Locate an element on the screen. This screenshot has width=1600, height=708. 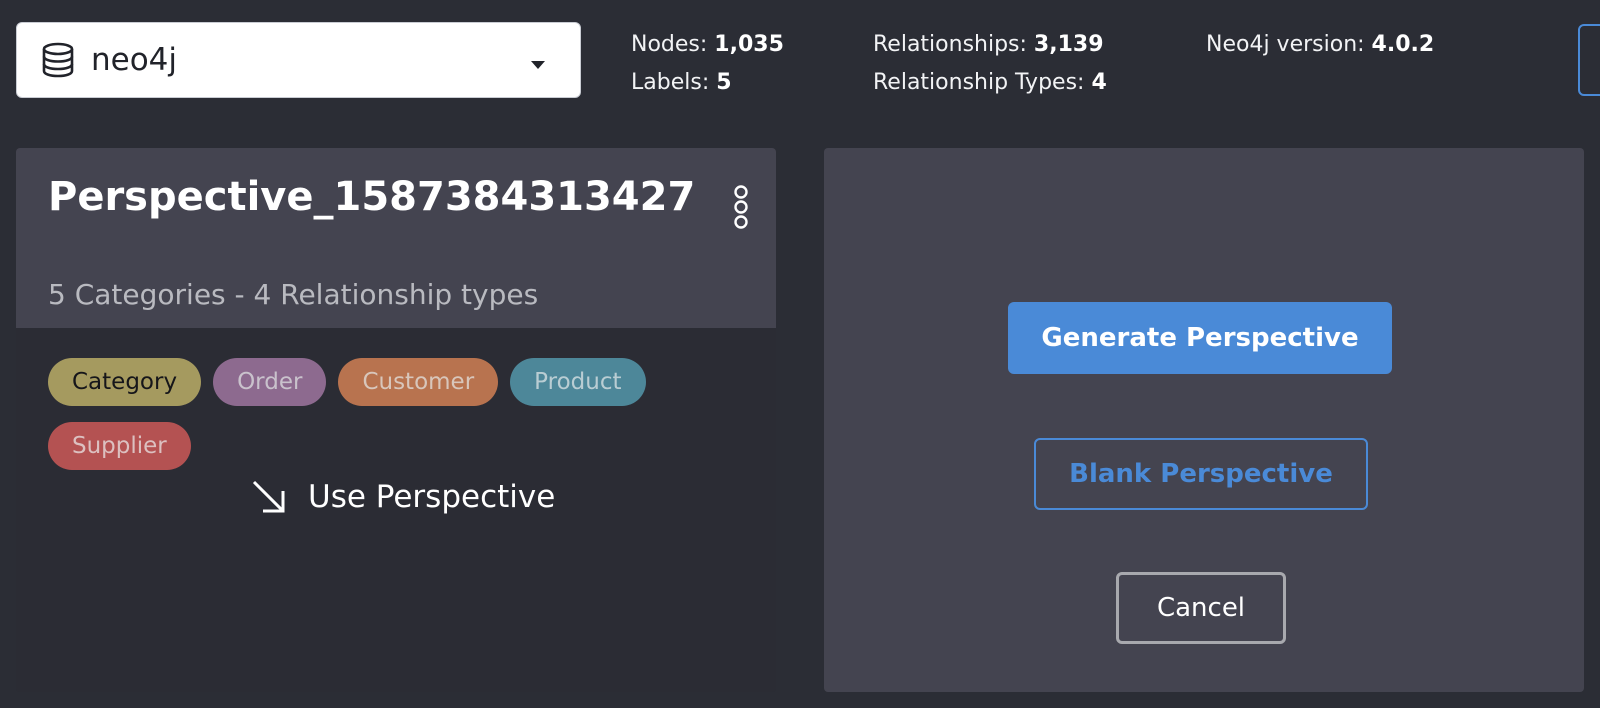
blank-perspective-button: Blank Perspective is located at coordinates (1201, 474).